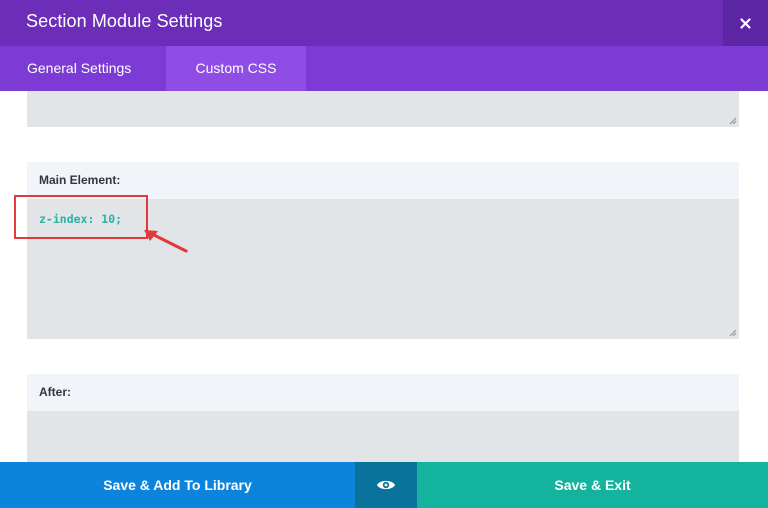  What do you see at coordinates (236, 68) in the screenshot?
I see `tab-custom-css: Custom CSS` at bounding box center [236, 68].